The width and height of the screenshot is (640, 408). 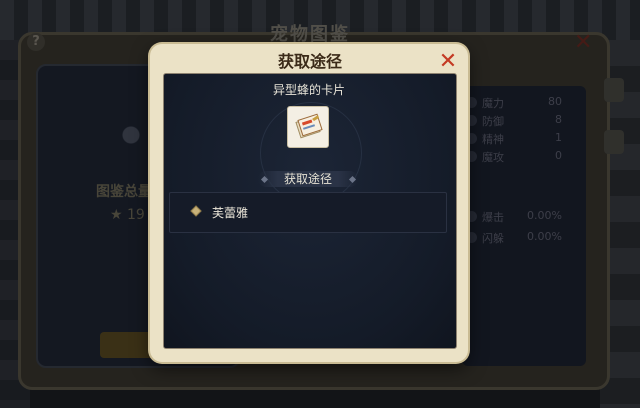 I want to click on item-name: 异型蜂的卡片, so click(x=308, y=90).